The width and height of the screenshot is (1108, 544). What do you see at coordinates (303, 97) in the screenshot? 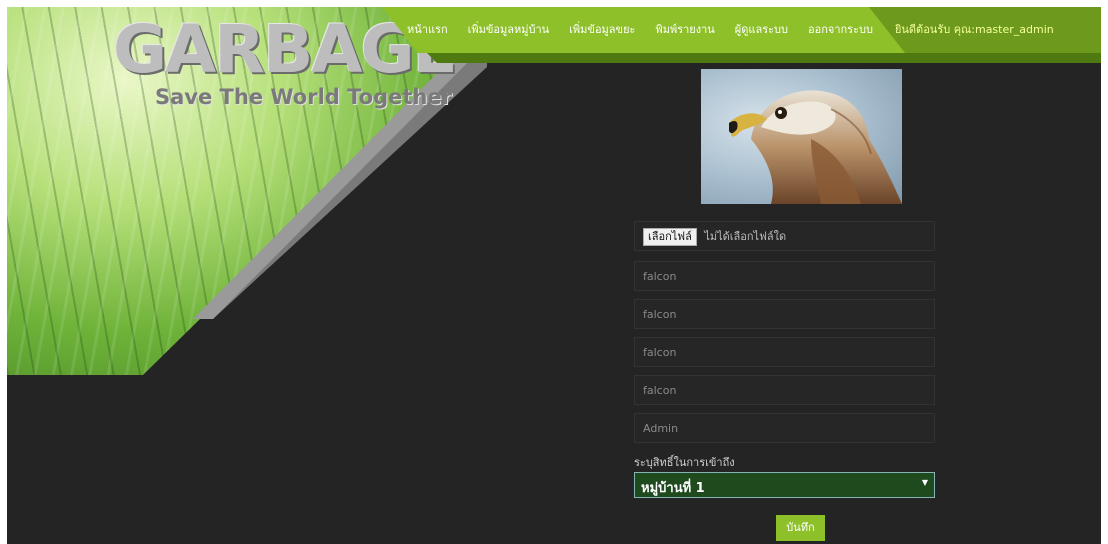
I see `site-tagline: Save The World Together` at bounding box center [303, 97].